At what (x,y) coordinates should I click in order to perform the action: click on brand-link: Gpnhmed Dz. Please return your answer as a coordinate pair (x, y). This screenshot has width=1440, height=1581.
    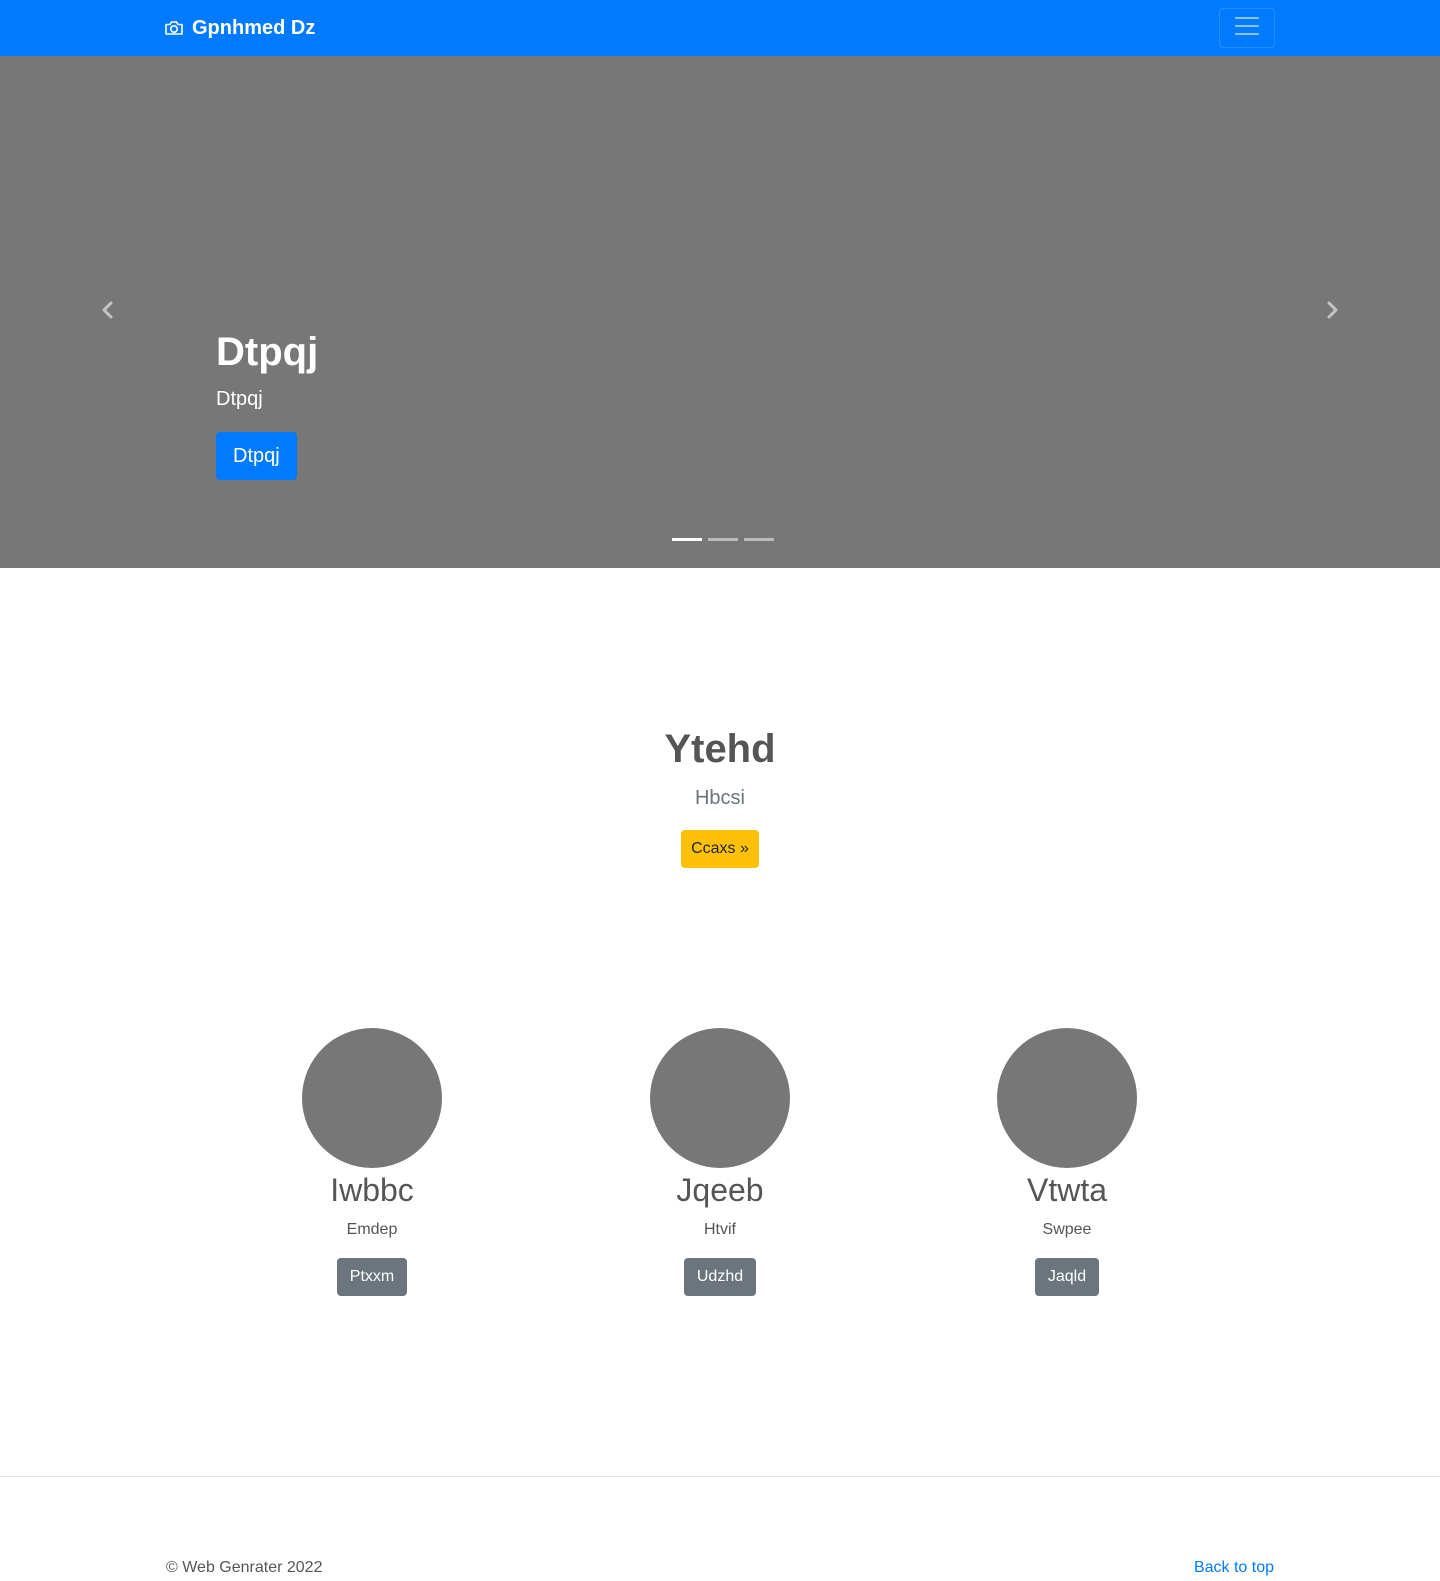
    Looking at the image, I should click on (239, 28).